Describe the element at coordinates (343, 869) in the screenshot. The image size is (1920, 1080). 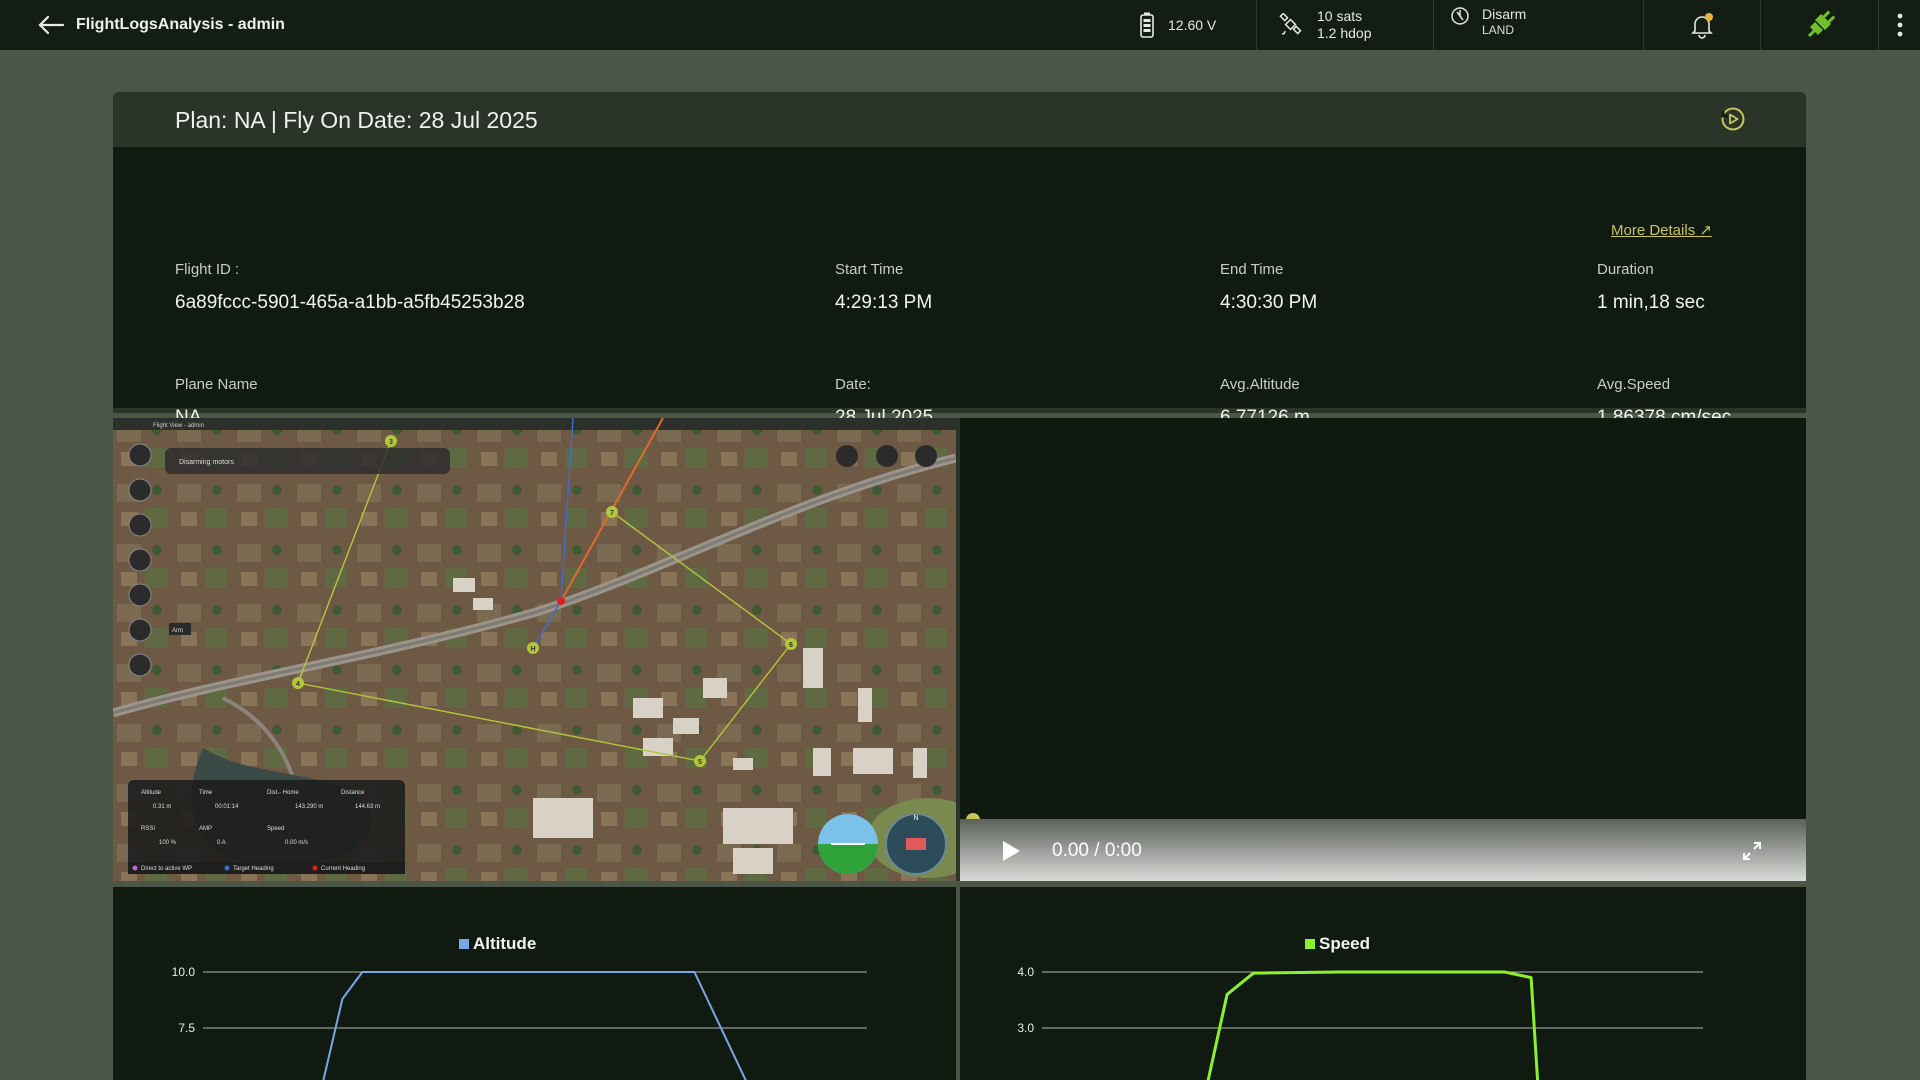
I see `legend-current-heading: Current Heading` at that location.